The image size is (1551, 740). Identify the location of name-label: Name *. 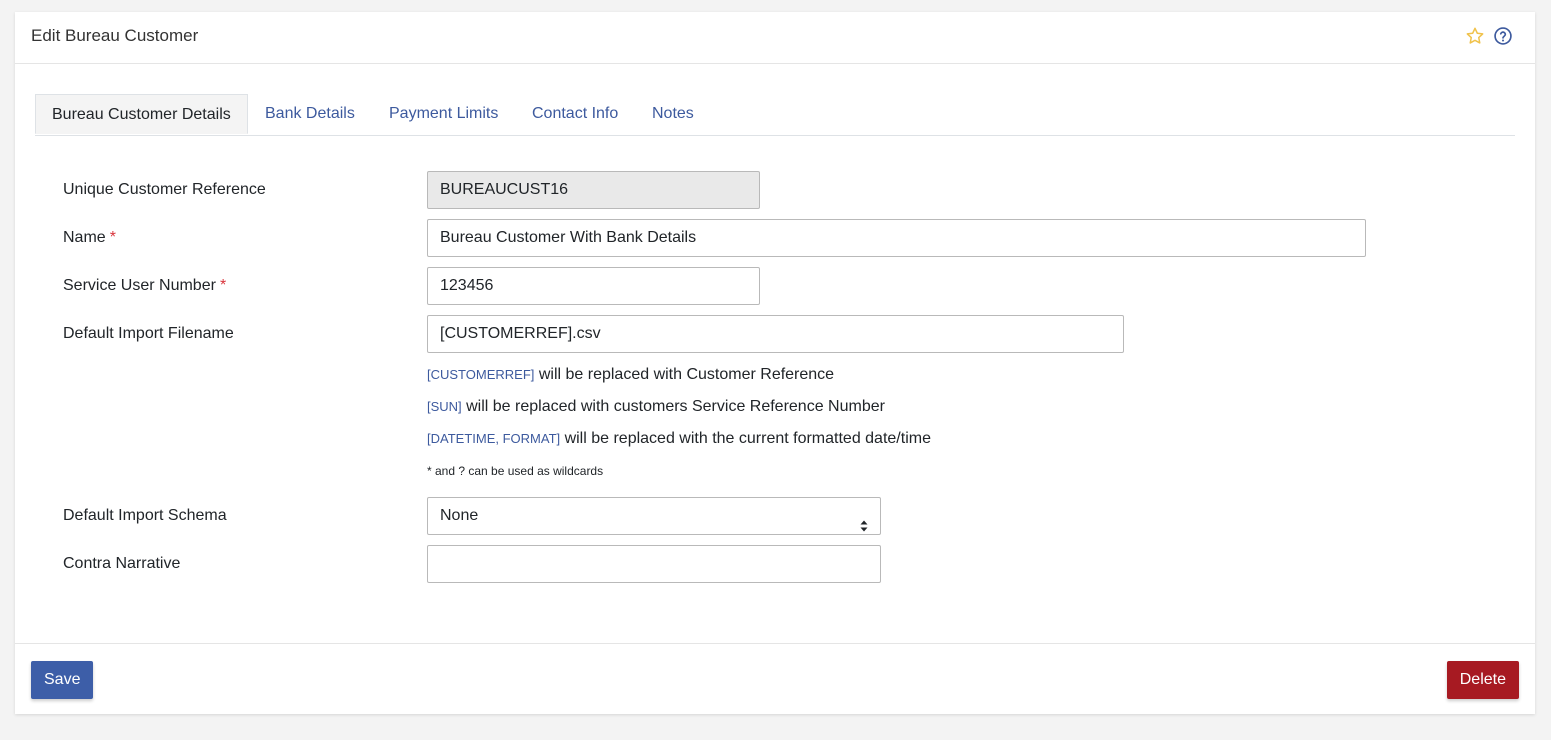
(89, 238).